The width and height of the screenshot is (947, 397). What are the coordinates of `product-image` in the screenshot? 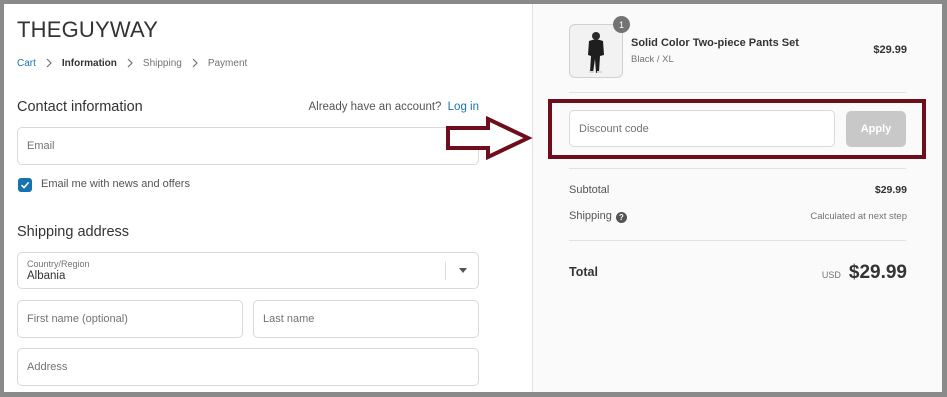 It's located at (596, 51).